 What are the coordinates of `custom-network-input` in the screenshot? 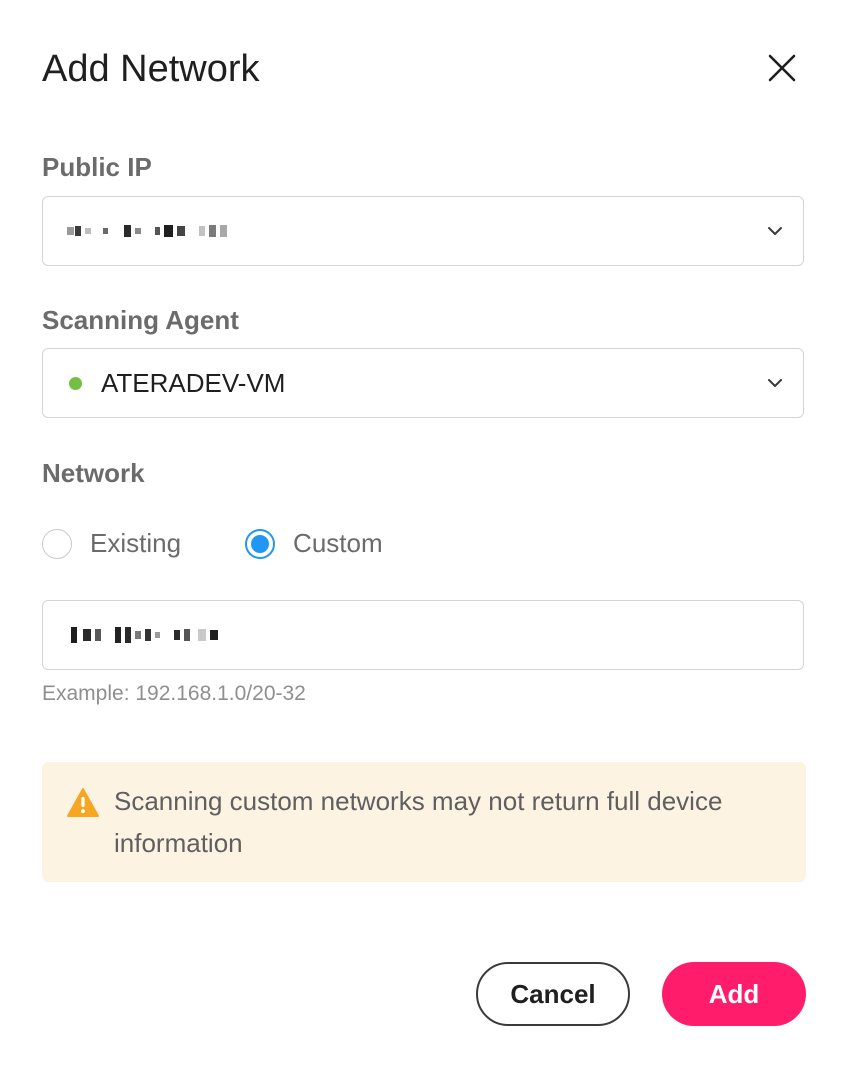 It's located at (423, 635).